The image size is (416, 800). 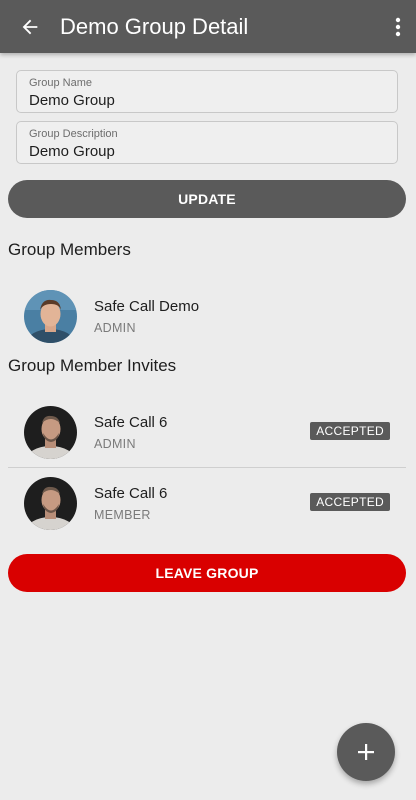 What do you see at coordinates (207, 142) in the screenshot?
I see `group-description-field: Group Description` at bounding box center [207, 142].